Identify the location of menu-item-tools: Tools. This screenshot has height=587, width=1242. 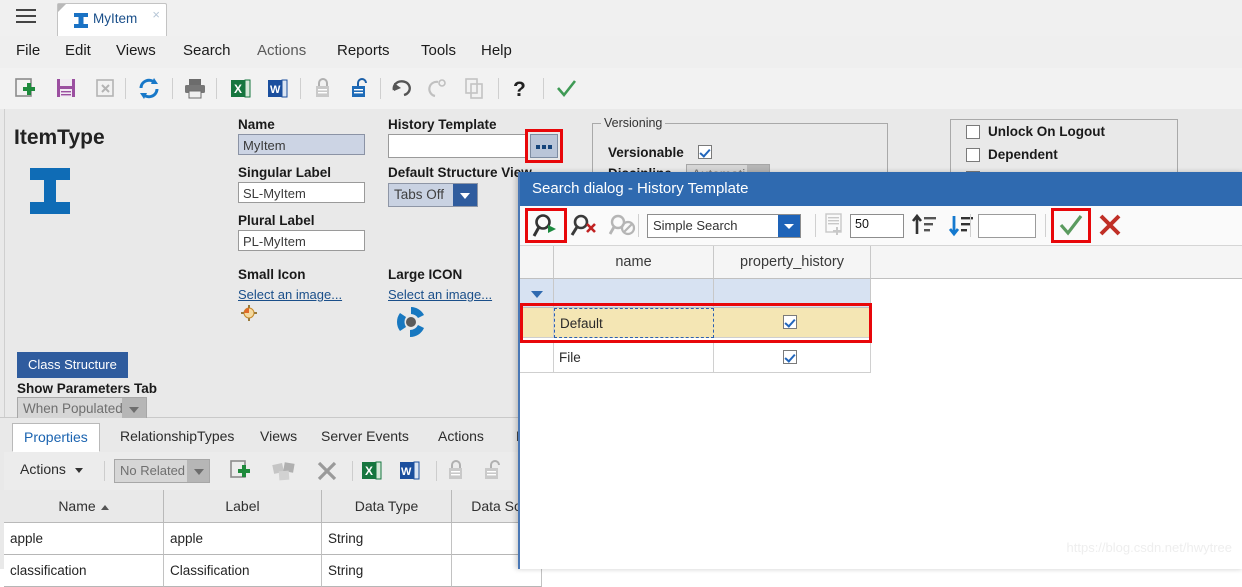
(438, 50).